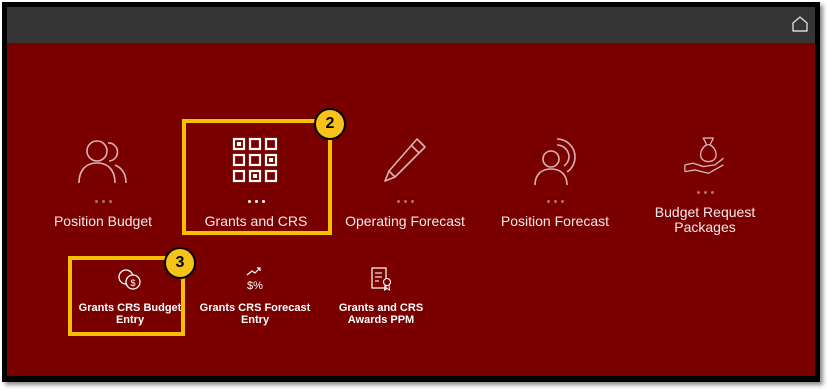 This screenshot has width=828, height=392. Describe the element at coordinates (330, 124) in the screenshot. I see `step-callout-2: 2` at that location.